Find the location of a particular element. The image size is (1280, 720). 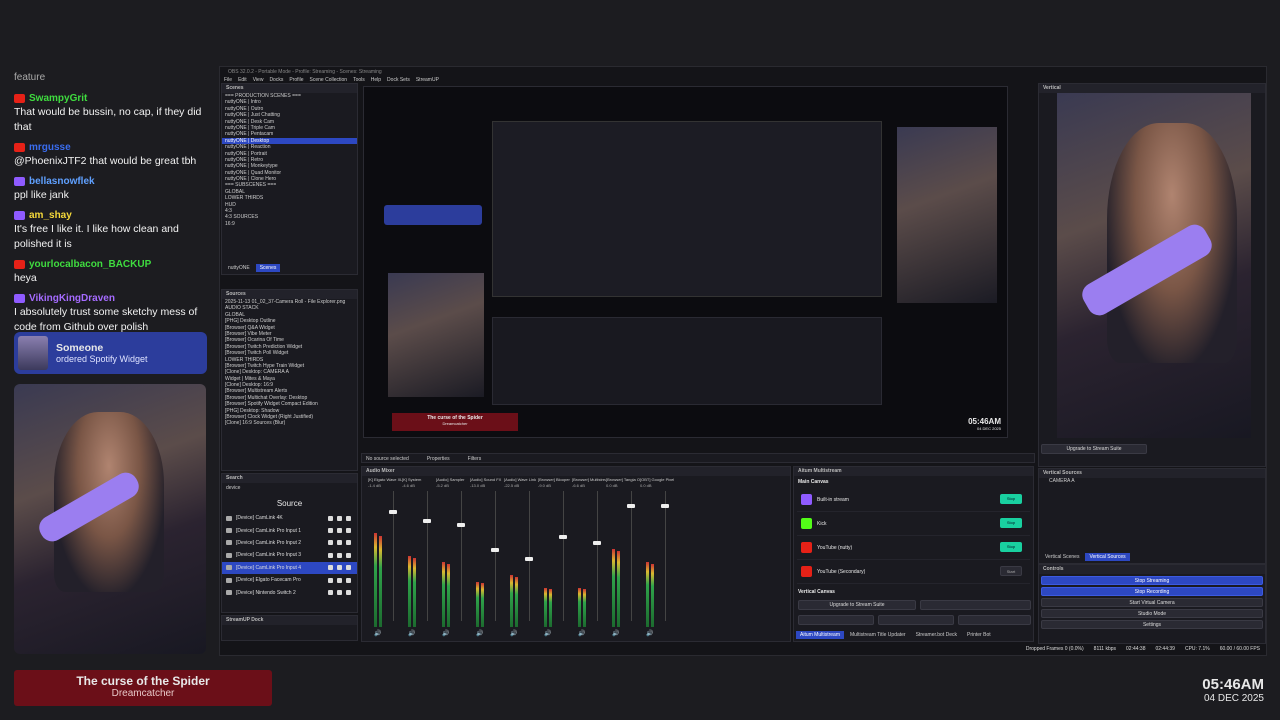

status-dropped: Dropped Frames 0 (0.0%) is located at coordinates (1054, 649).